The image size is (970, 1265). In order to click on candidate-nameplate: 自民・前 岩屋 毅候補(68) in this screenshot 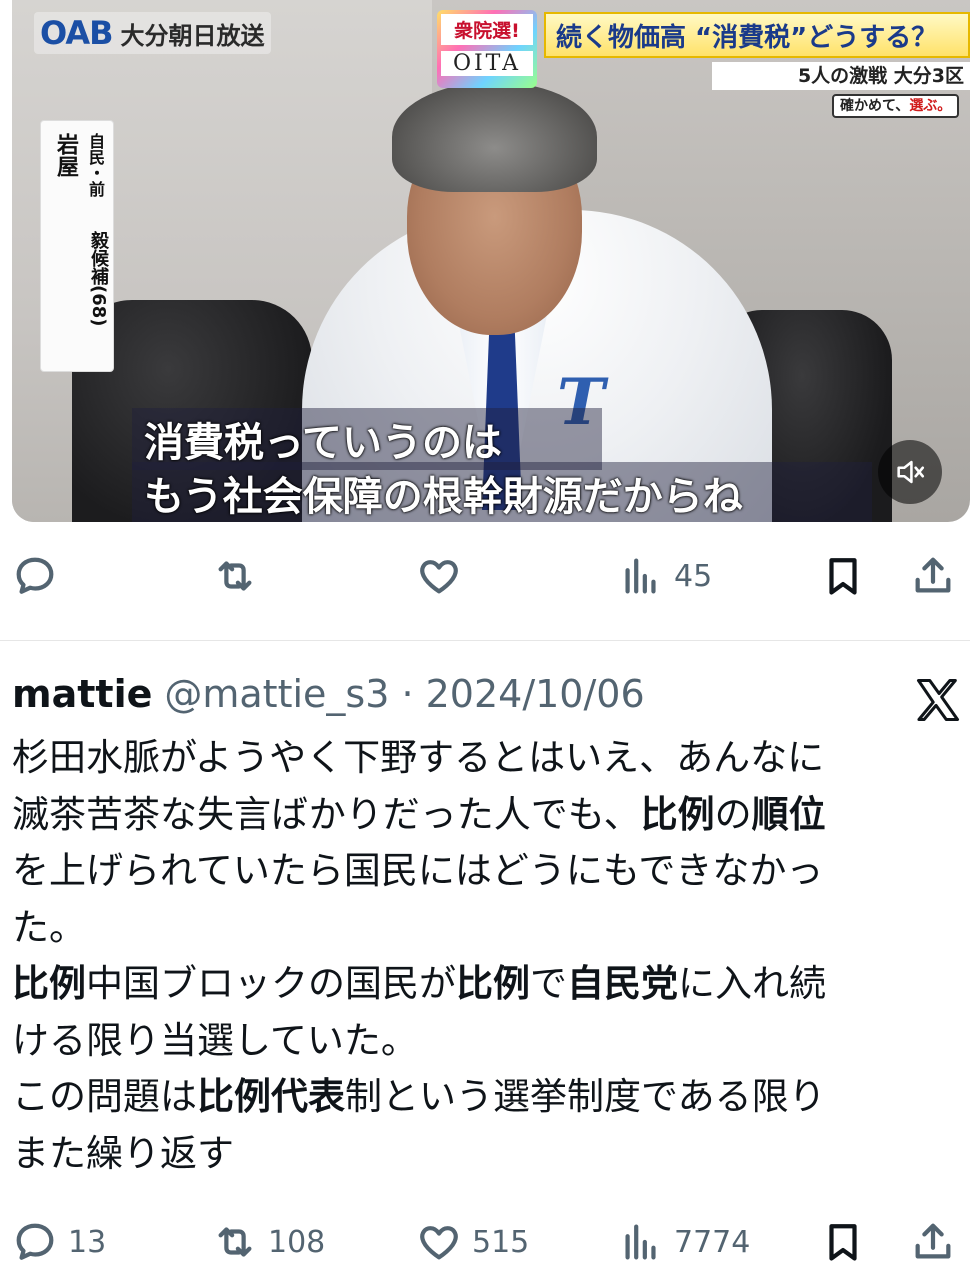, I will do `click(77, 246)`.